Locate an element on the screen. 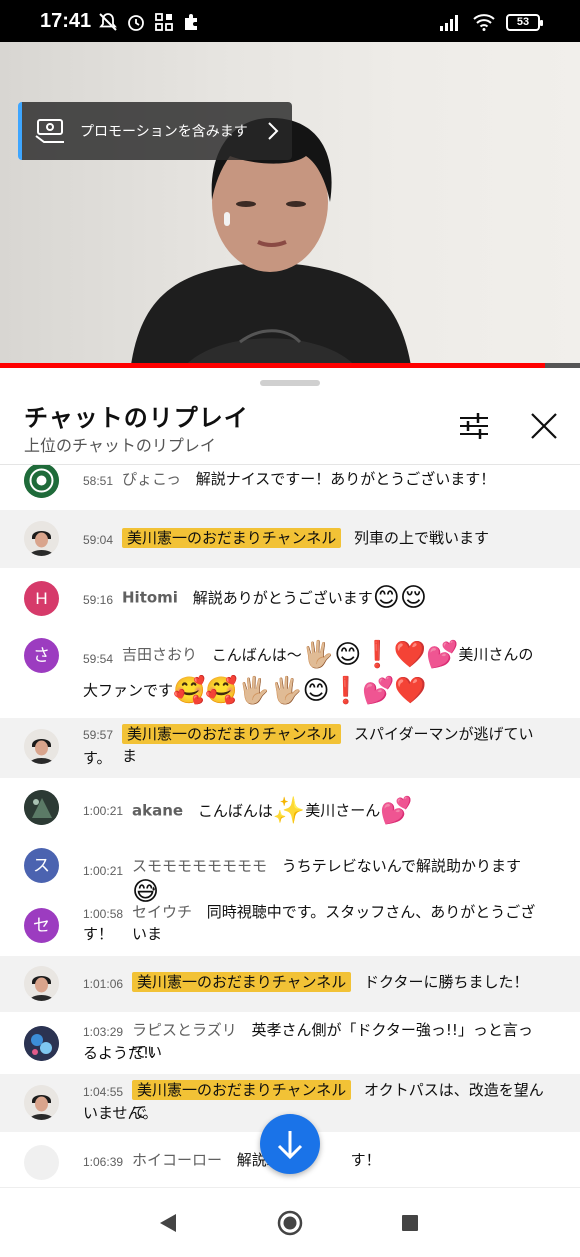  red-heart-emoji: ❤️ is located at coordinates (410, 691).